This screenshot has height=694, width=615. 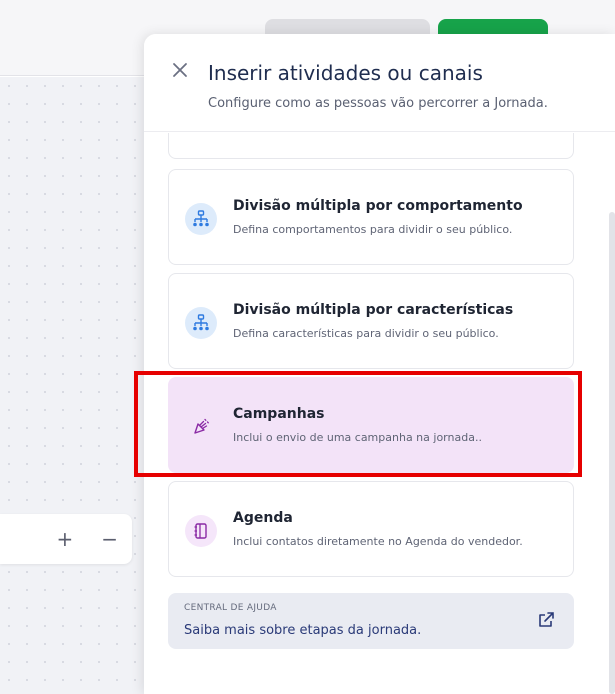 I want to click on zoom-in-button: +, so click(x=64, y=539).